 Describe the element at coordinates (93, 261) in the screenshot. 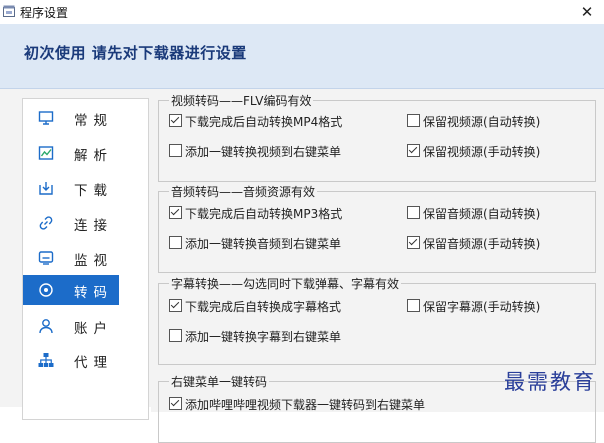

I see `sidebar-item-label: 监视` at that location.